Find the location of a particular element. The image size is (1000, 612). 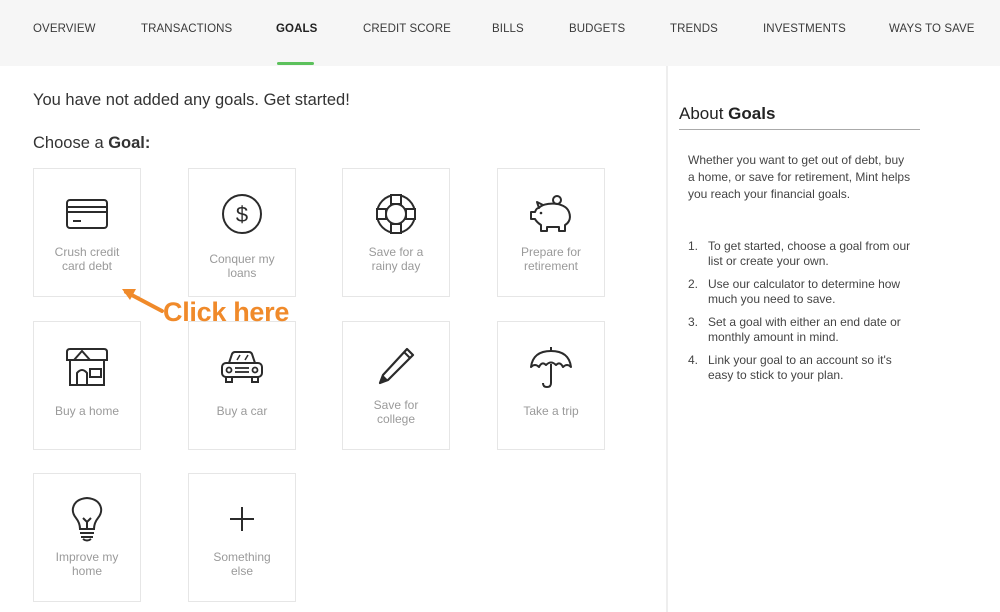

about-title-rule is located at coordinates (799, 129).